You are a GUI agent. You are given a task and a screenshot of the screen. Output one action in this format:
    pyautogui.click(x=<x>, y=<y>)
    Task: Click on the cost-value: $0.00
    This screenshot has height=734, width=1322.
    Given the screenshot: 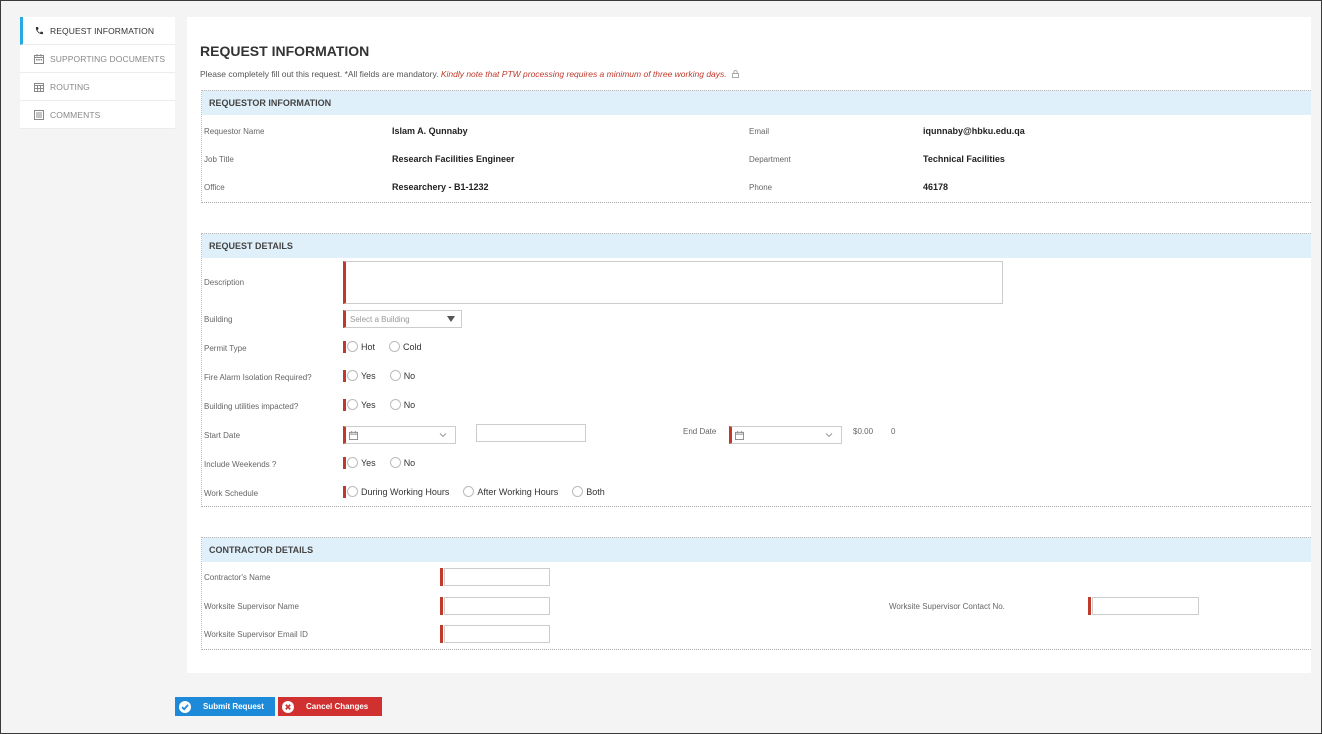 What is the action you would take?
    pyautogui.click(x=863, y=431)
    